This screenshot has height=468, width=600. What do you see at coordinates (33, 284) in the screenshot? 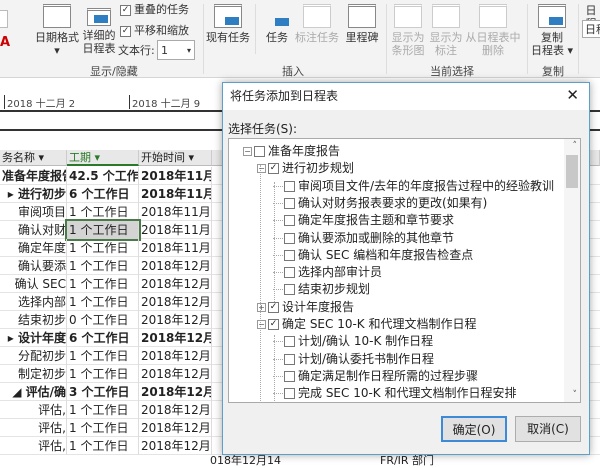
I see `cell-name: 确认 SEC` at bounding box center [33, 284].